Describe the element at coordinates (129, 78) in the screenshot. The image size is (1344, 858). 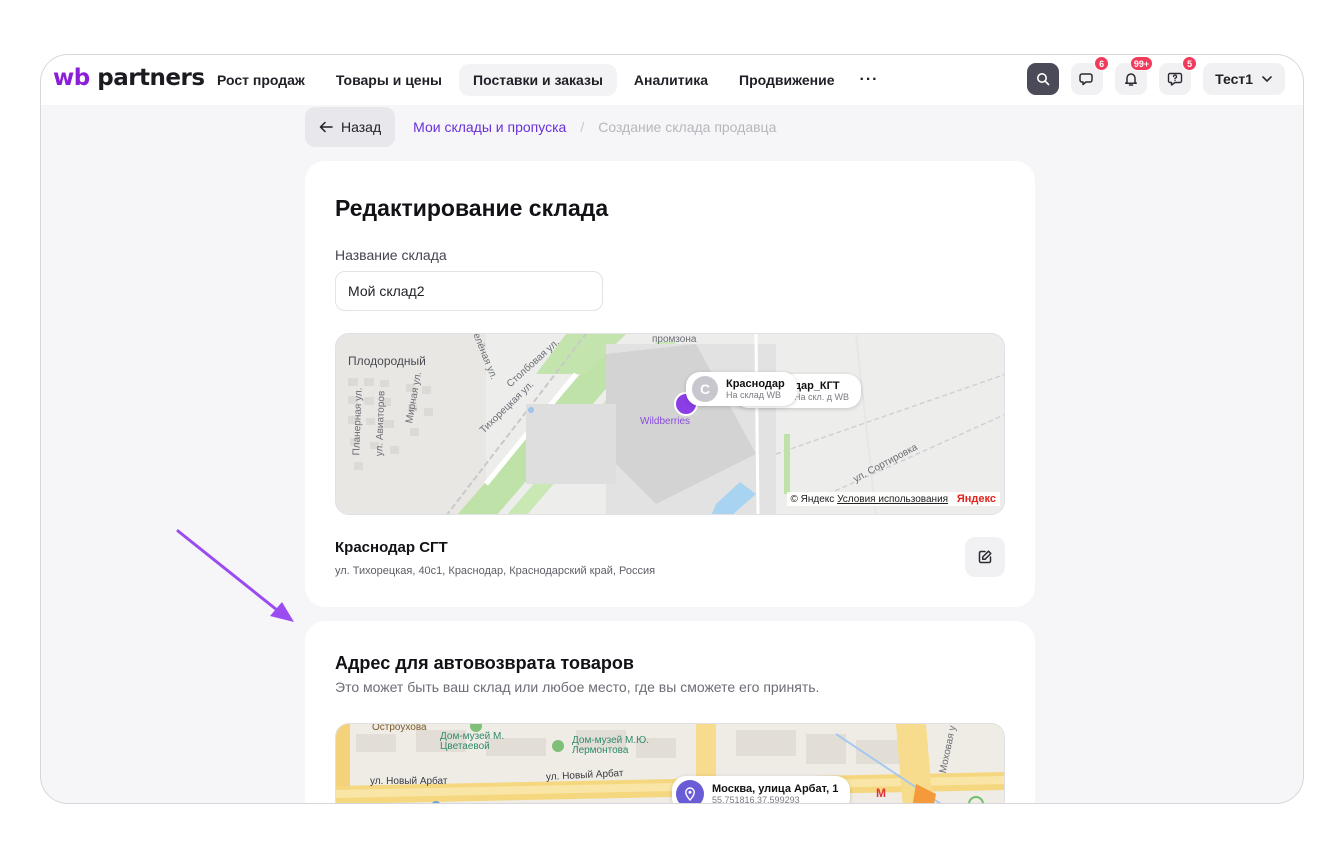
I see `wb-partners-logo: wb partners` at that location.